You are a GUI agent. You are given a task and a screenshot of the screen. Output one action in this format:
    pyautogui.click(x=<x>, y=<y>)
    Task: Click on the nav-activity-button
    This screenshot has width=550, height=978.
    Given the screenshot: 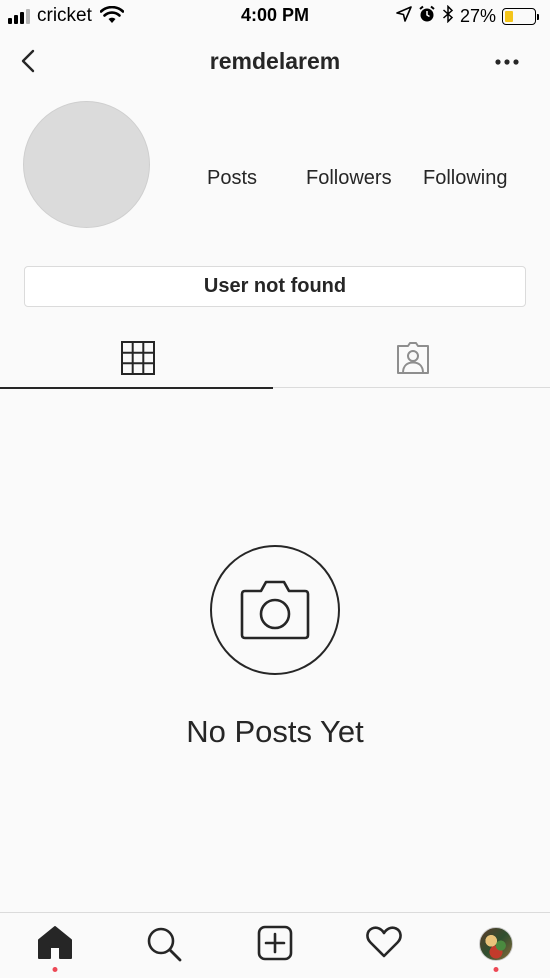 What is the action you would take?
    pyautogui.click(x=384, y=945)
    